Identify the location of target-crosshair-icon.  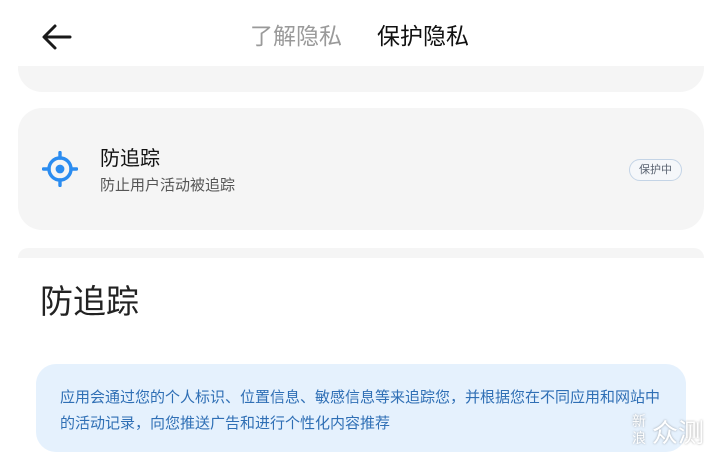
(60, 169).